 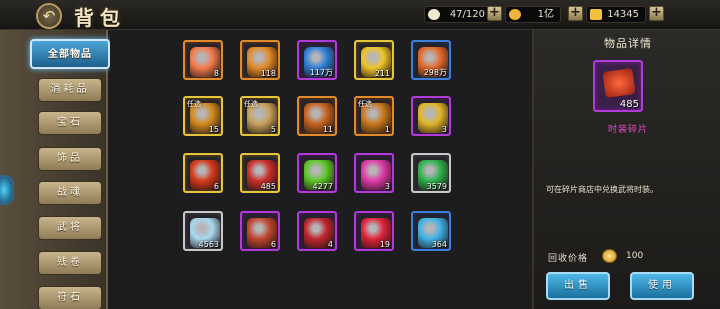 What do you see at coordinates (436, 186) in the screenshot?
I see `item-quantity: 3579` at bounding box center [436, 186].